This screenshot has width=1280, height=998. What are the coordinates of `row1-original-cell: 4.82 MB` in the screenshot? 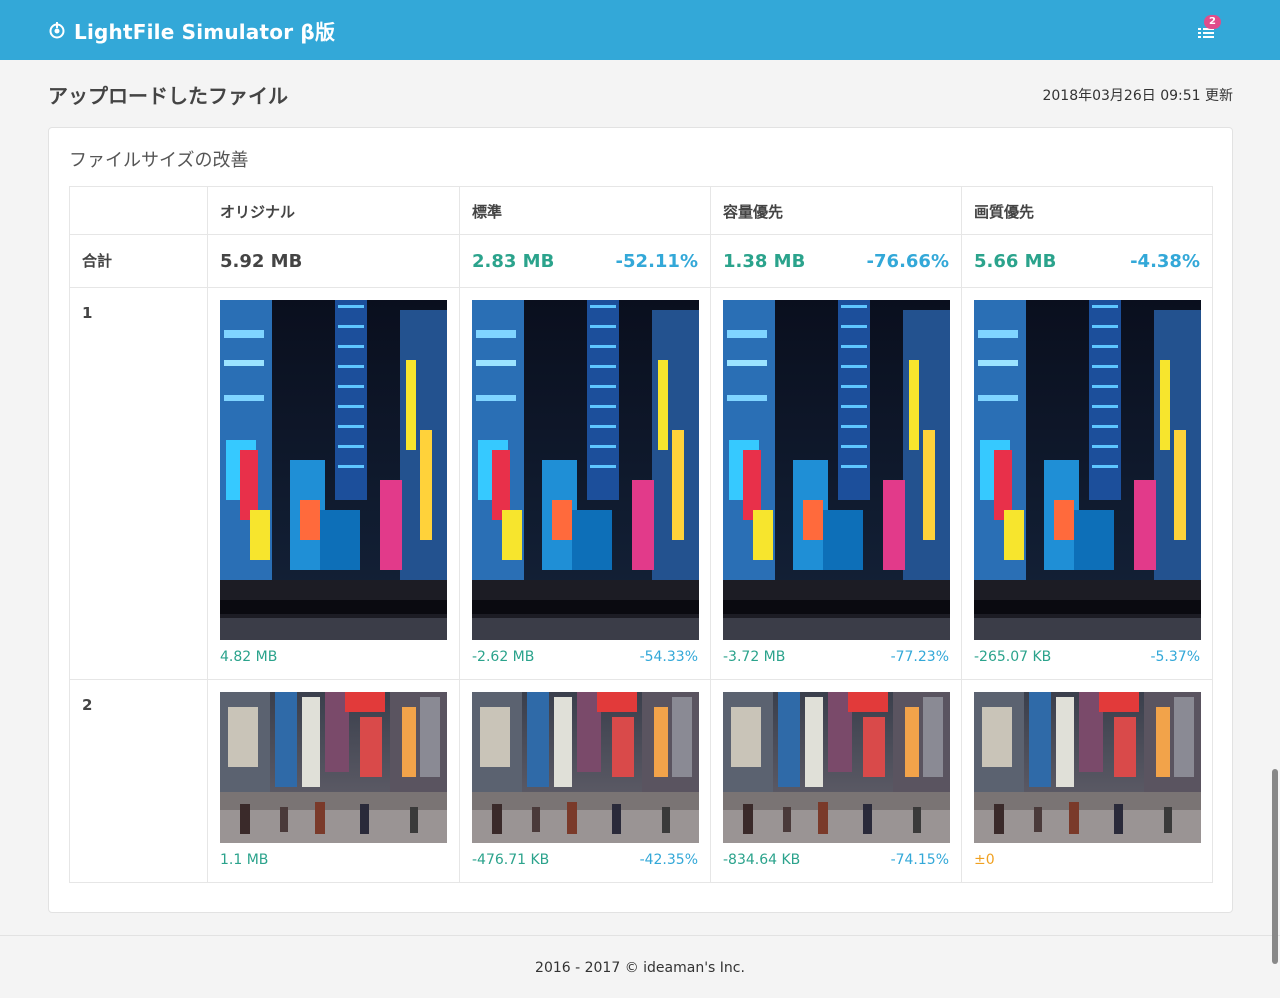 It's located at (333, 483).